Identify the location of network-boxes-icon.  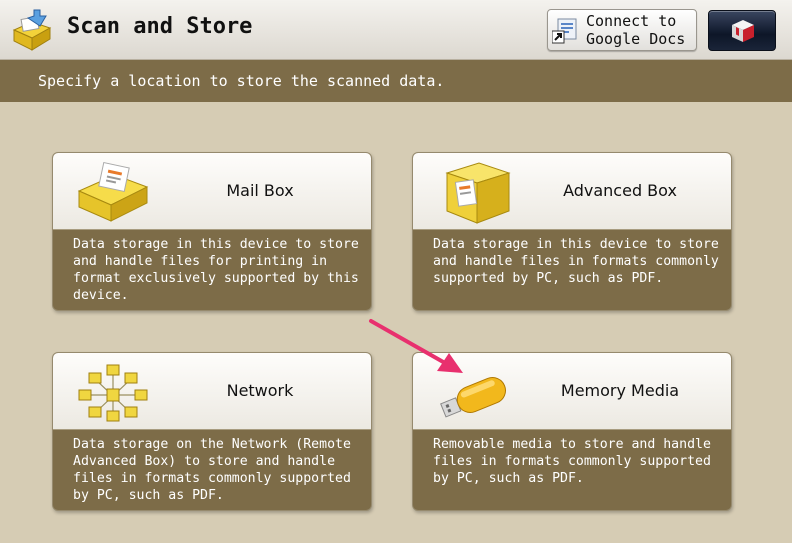
(113, 393).